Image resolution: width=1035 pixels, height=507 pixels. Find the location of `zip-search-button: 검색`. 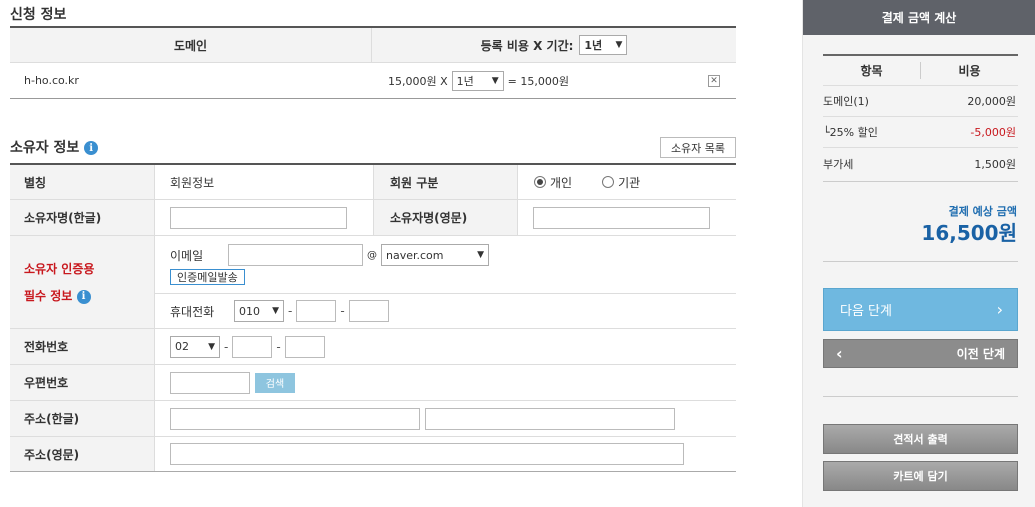

zip-search-button: 검색 is located at coordinates (275, 382).